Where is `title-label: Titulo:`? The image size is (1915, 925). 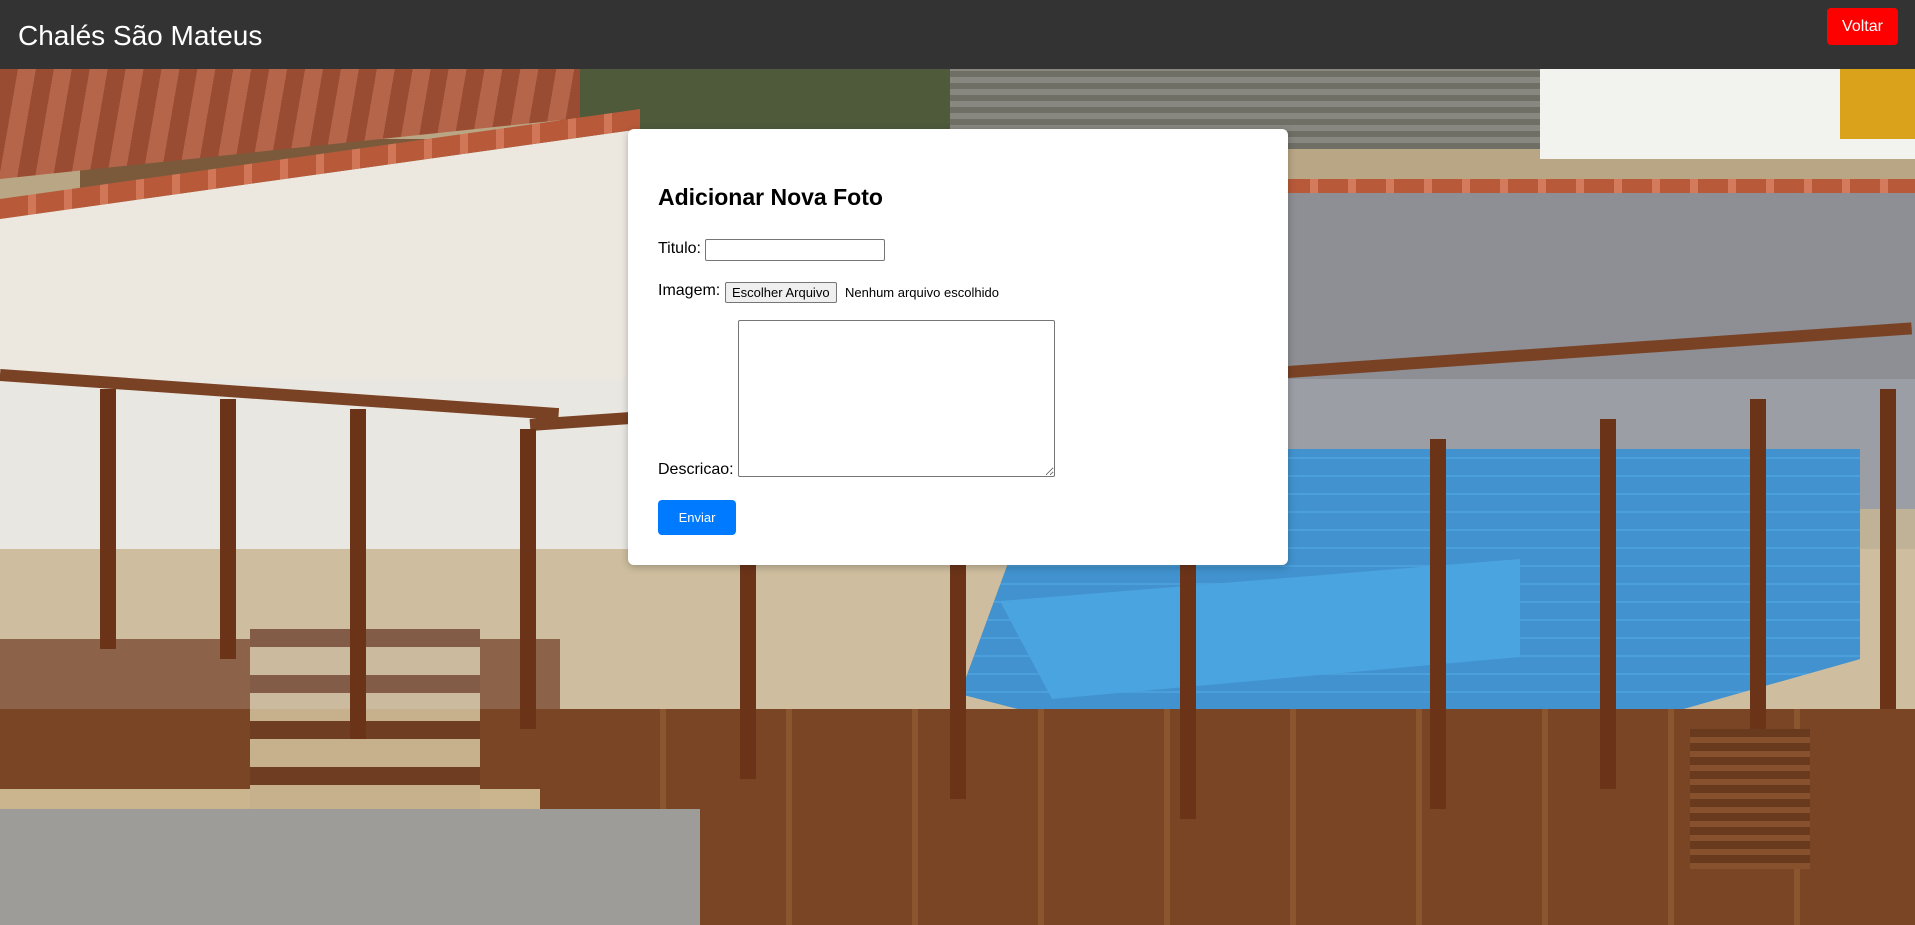 title-label: Titulo: is located at coordinates (679, 248).